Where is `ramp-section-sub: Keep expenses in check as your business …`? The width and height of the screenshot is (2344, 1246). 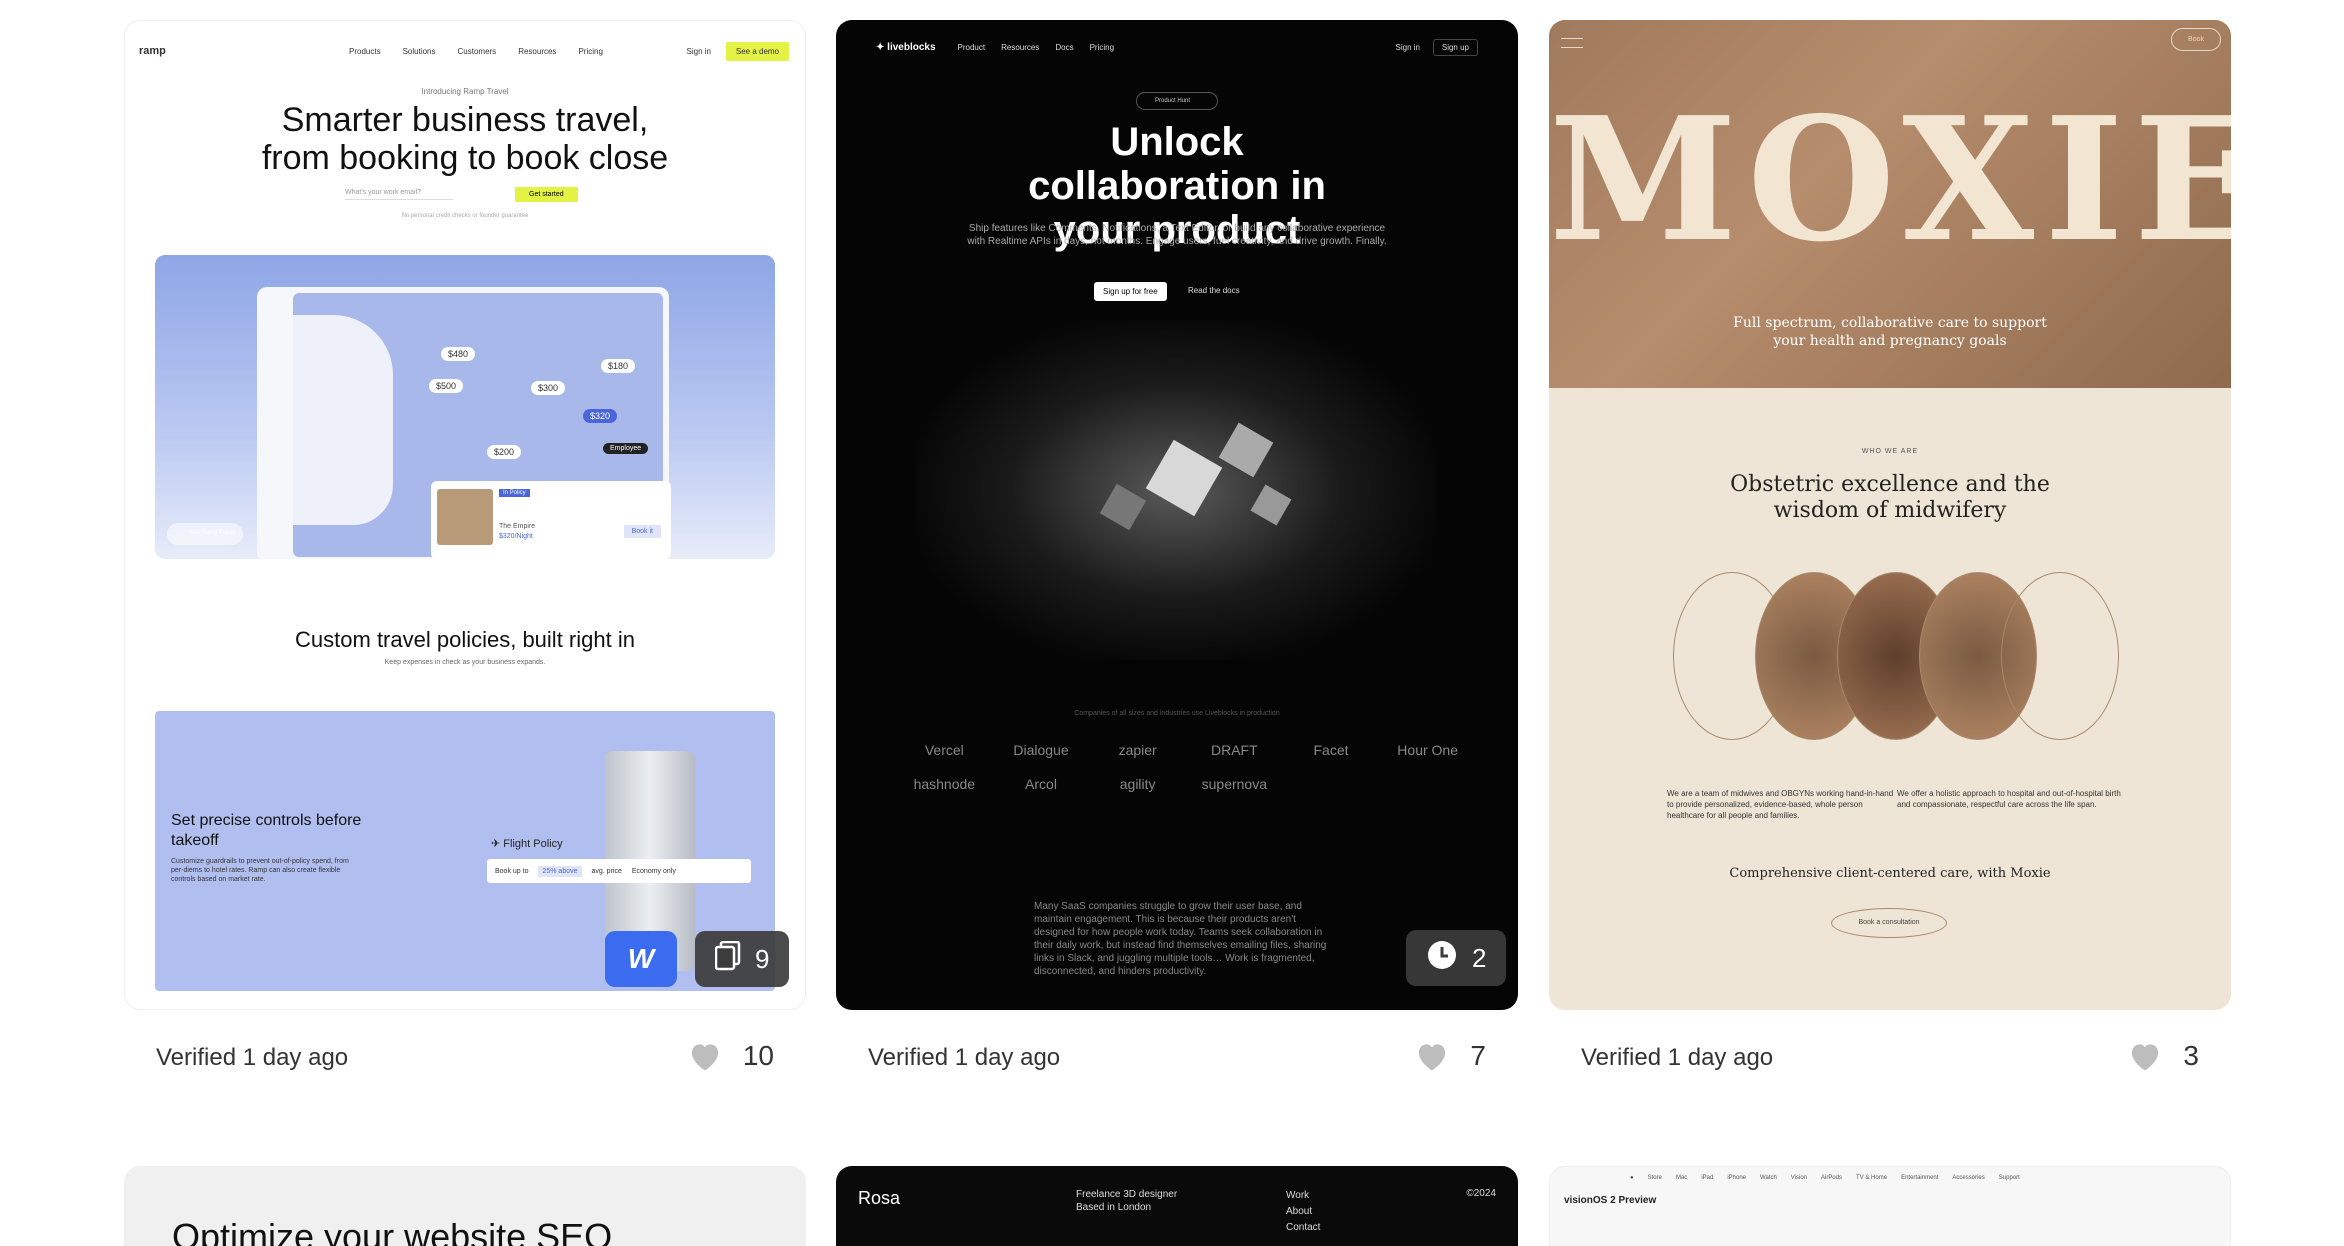 ramp-section-sub: Keep expenses in check as your business … is located at coordinates (465, 662).